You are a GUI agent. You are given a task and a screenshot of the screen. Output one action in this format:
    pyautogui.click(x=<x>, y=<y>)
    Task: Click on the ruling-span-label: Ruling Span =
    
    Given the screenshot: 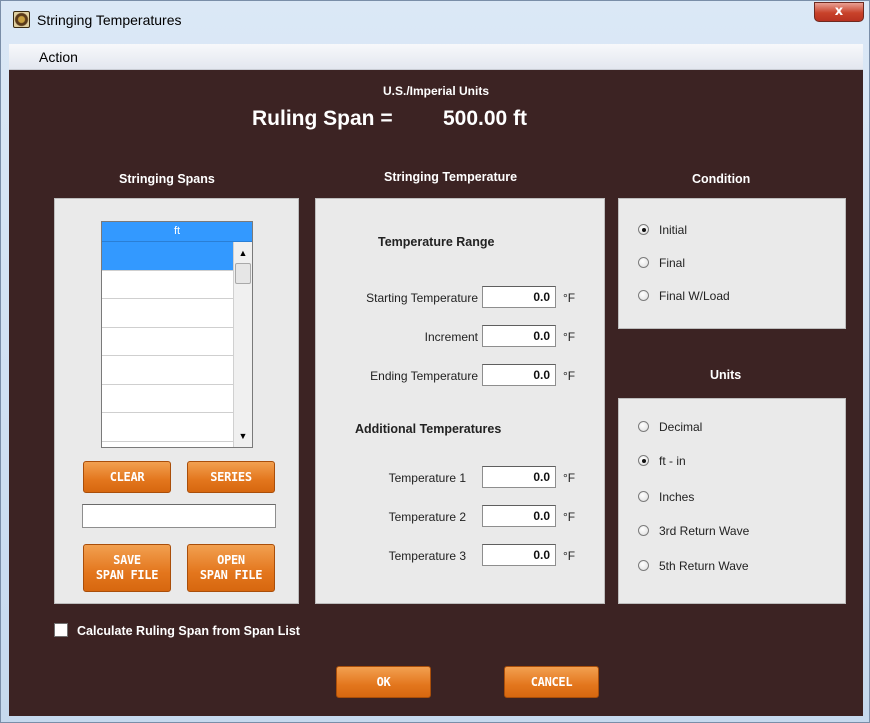 What is the action you would take?
    pyautogui.click(x=322, y=118)
    